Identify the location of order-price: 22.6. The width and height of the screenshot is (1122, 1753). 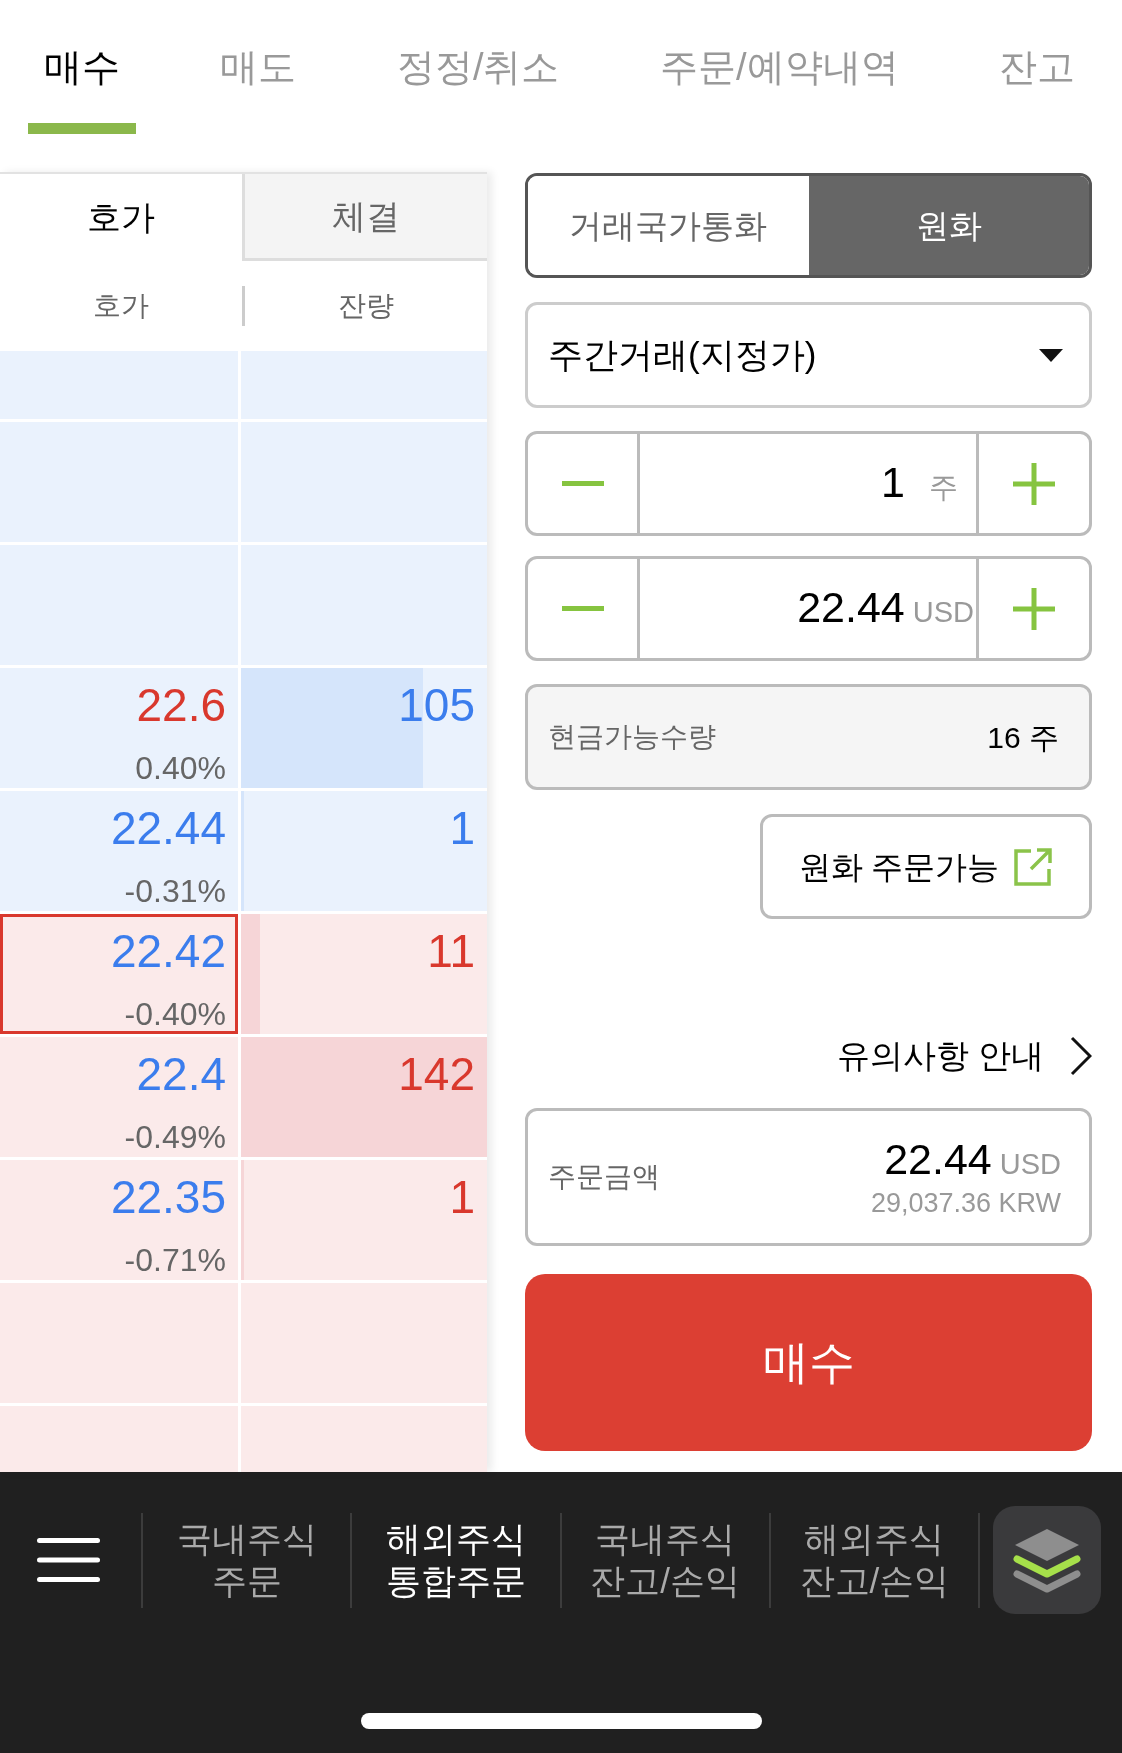
(181, 705).